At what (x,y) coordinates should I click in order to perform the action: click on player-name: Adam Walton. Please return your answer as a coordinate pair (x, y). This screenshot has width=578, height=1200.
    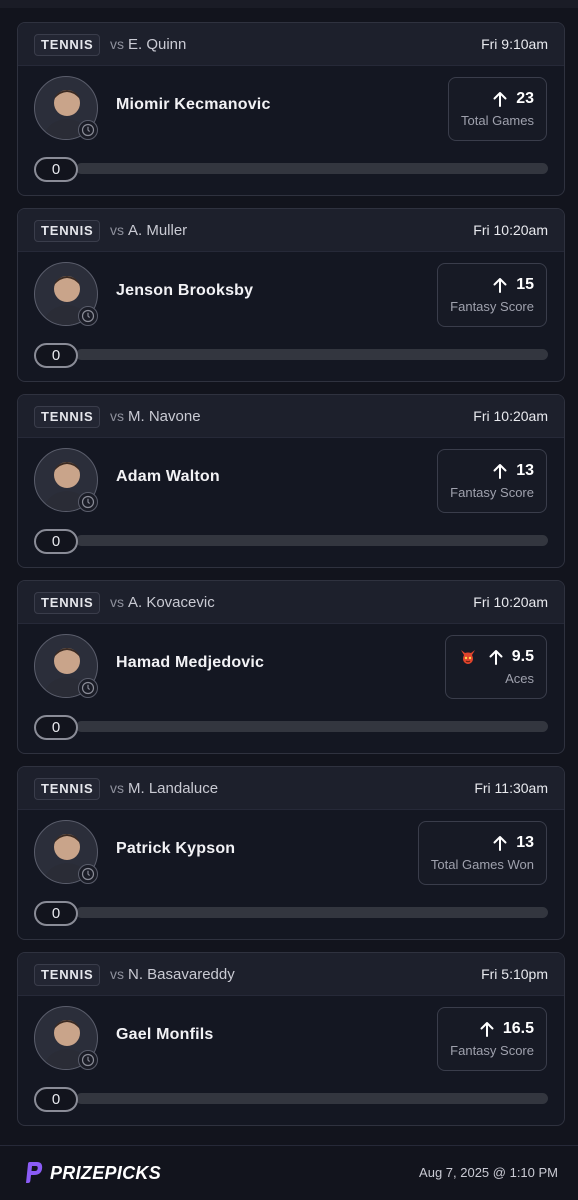
    Looking at the image, I should click on (168, 476).